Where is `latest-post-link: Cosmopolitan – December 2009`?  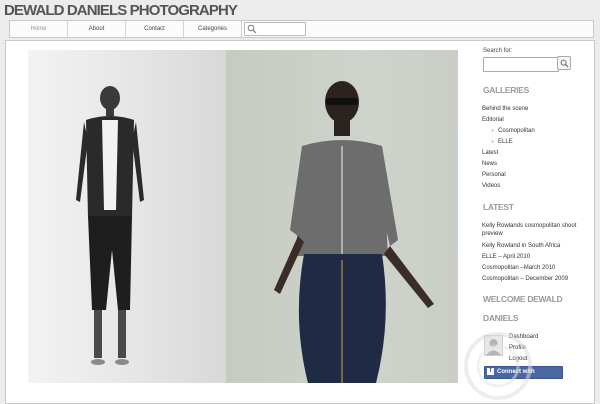 latest-post-link: Cosmopolitan – December 2009 is located at coordinates (533, 279).